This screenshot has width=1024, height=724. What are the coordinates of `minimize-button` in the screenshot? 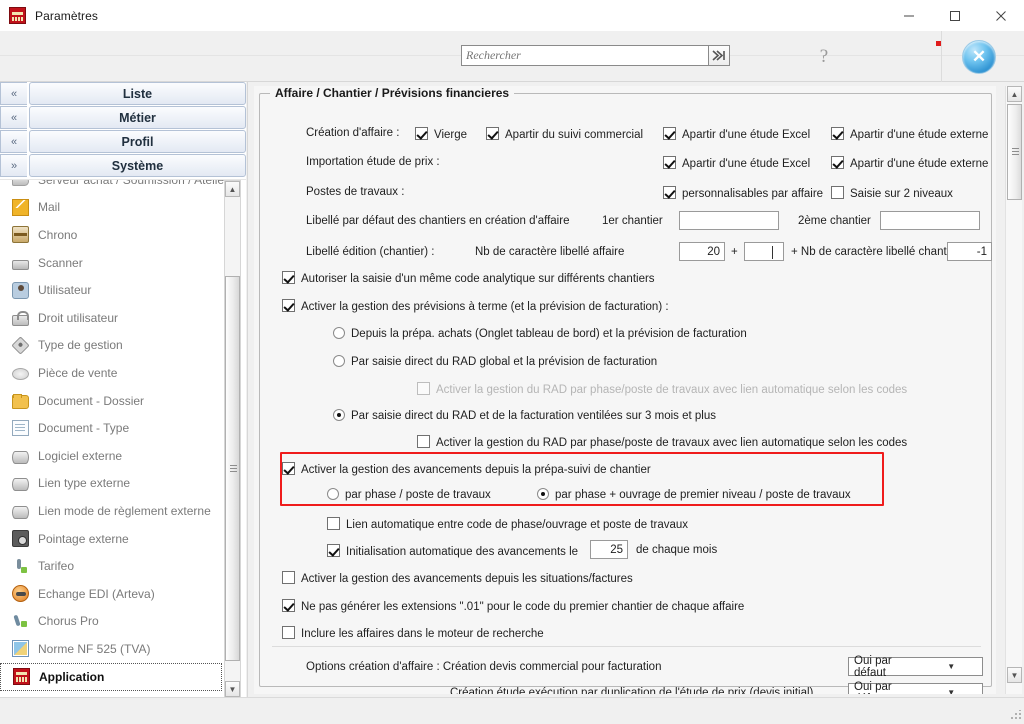 It's located at (909, 15).